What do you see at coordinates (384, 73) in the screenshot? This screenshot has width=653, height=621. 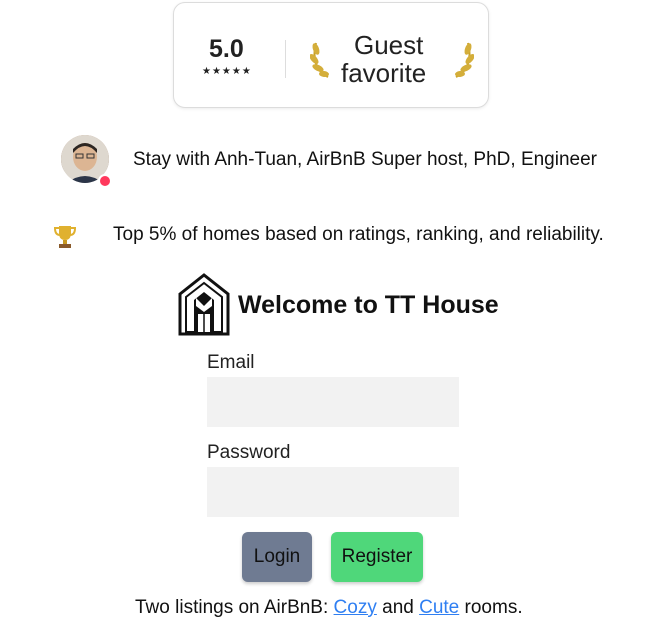 I see `guest-favorite-title-line2: favorite` at bounding box center [384, 73].